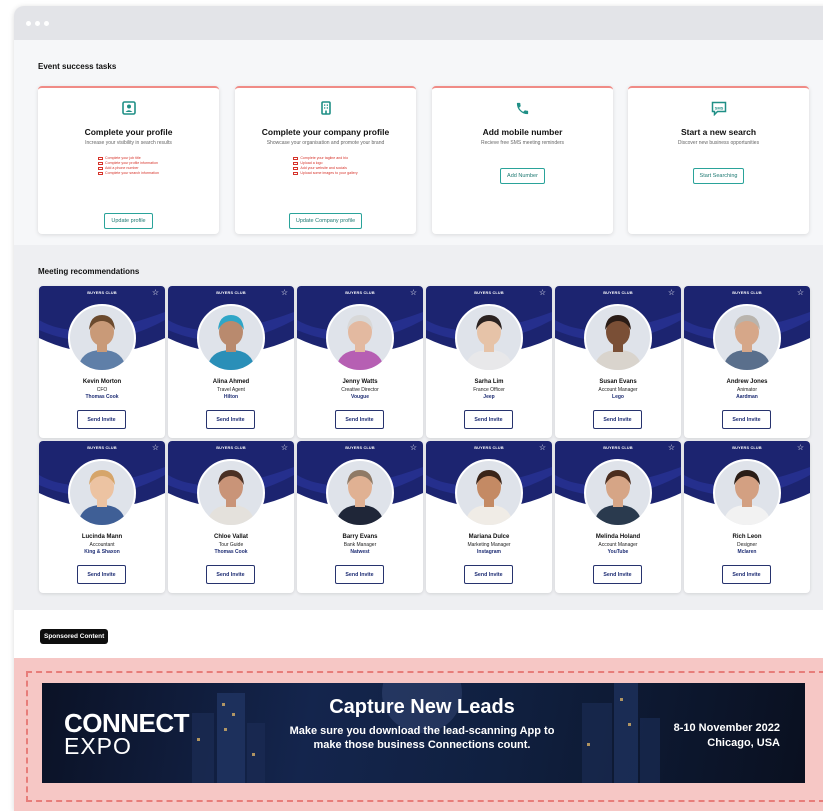 The image size is (823, 811). Describe the element at coordinates (325, 221) in the screenshot. I see `update-company-profile-button: Update Company profile` at that location.